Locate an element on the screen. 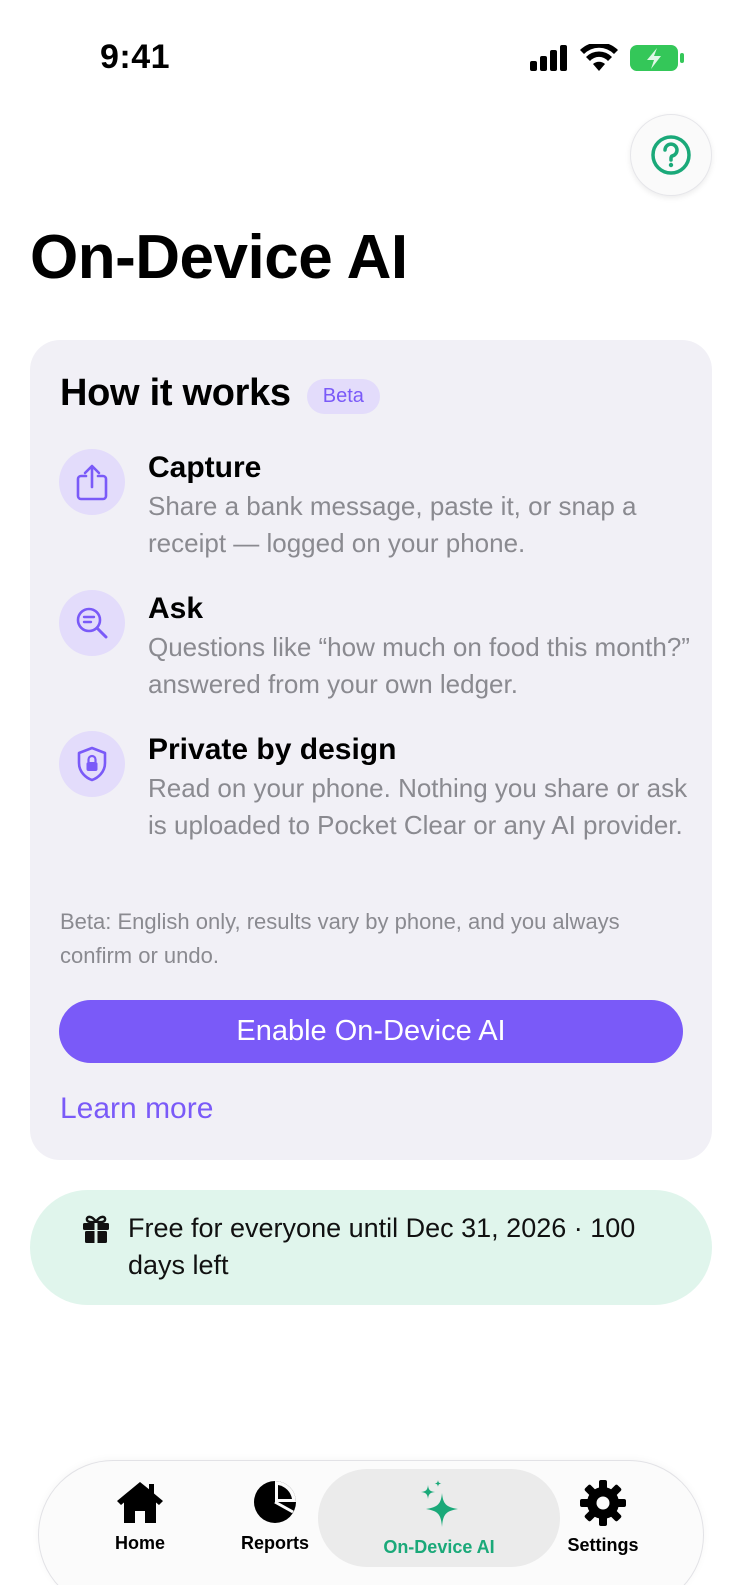 This screenshot has height=1585, width=750. tab-on-device-ai: On-Device AI is located at coordinates (439, 1518).